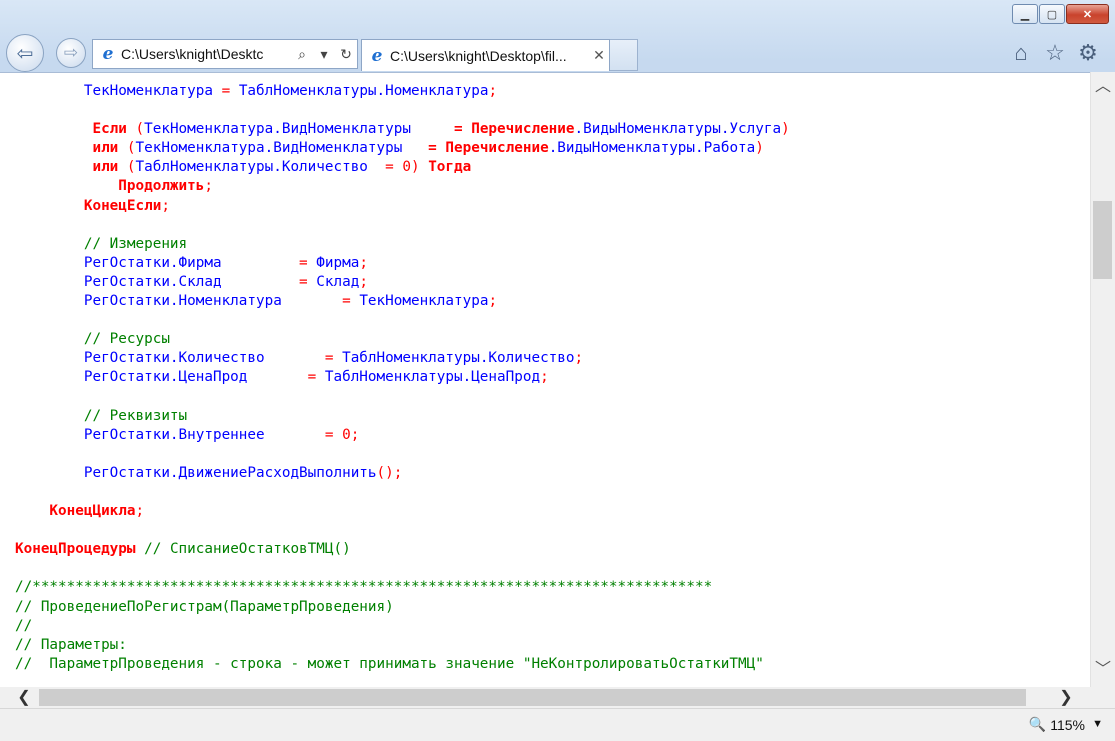  What do you see at coordinates (599, 55) in the screenshot?
I see `tab-close-icon: ✕` at bounding box center [599, 55].